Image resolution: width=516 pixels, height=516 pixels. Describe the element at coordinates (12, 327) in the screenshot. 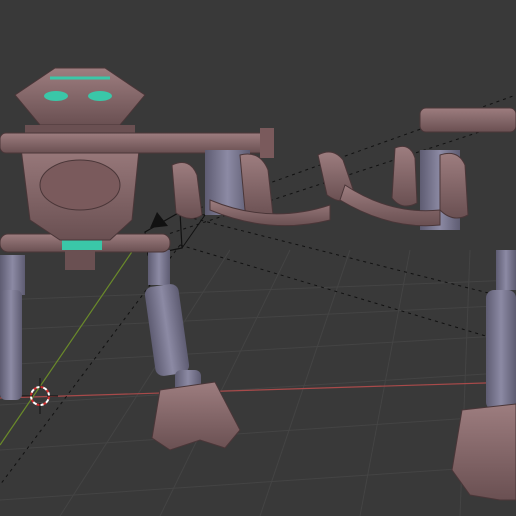

I see `robot-far-left-leg` at that location.